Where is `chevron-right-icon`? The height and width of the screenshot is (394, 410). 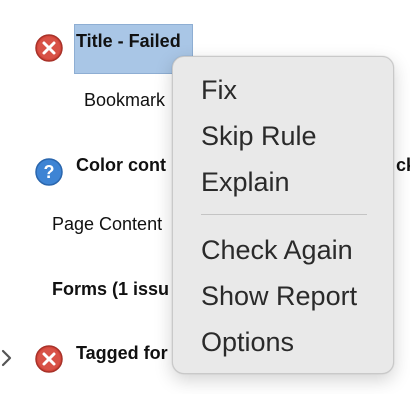
chevron-right-icon is located at coordinates (7, 358).